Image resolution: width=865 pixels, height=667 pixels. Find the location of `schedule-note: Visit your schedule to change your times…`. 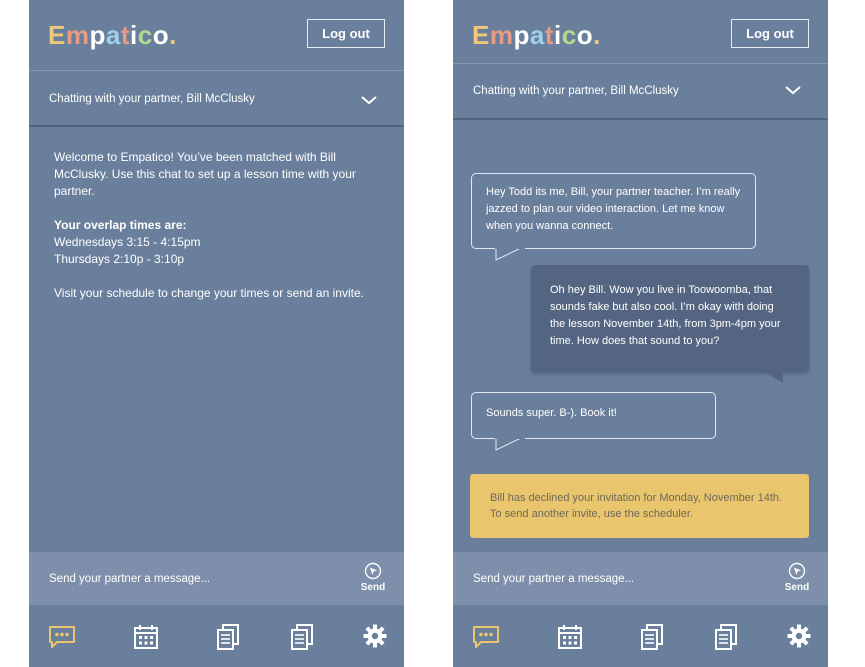

schedule-note: Visit your schedule to change your times… is located at coordinates (209, 293).